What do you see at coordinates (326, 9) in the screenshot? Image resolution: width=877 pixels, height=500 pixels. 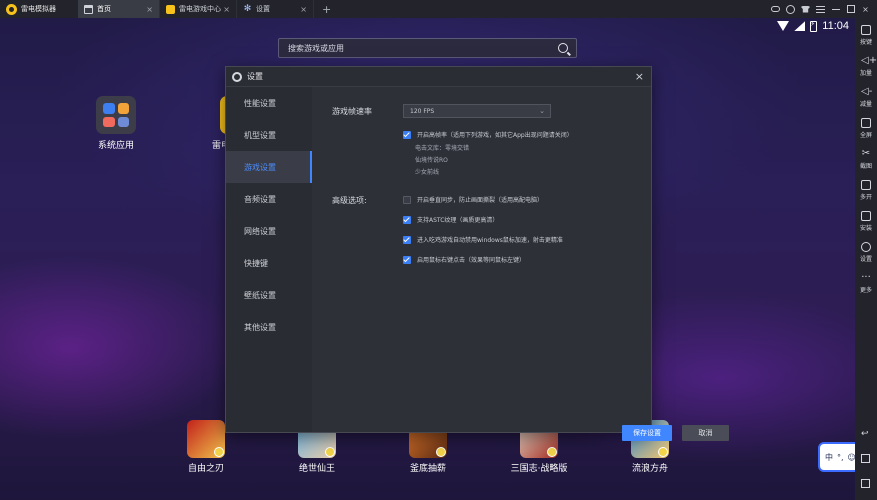 I see `add-tab-button: +` at bounding box center [326, 9].